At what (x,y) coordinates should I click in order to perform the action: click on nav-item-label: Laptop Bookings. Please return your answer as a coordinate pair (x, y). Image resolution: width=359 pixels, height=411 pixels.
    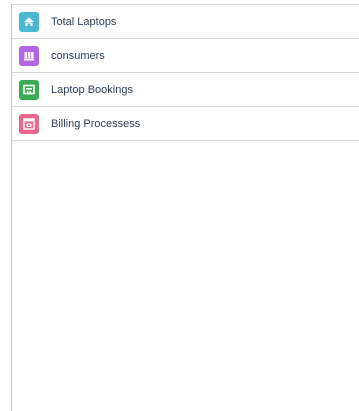
    Looking at the image, I should click on (92, 89).